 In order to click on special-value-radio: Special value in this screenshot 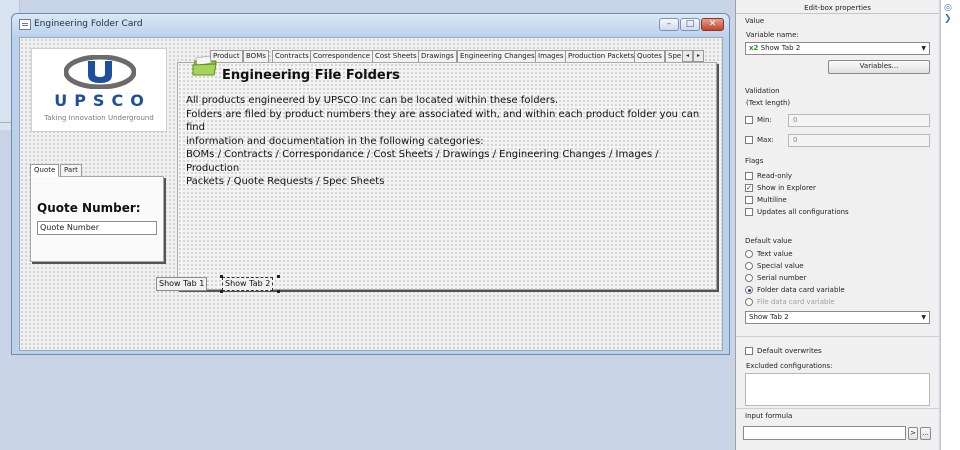, I will do `click(774, 266)`.